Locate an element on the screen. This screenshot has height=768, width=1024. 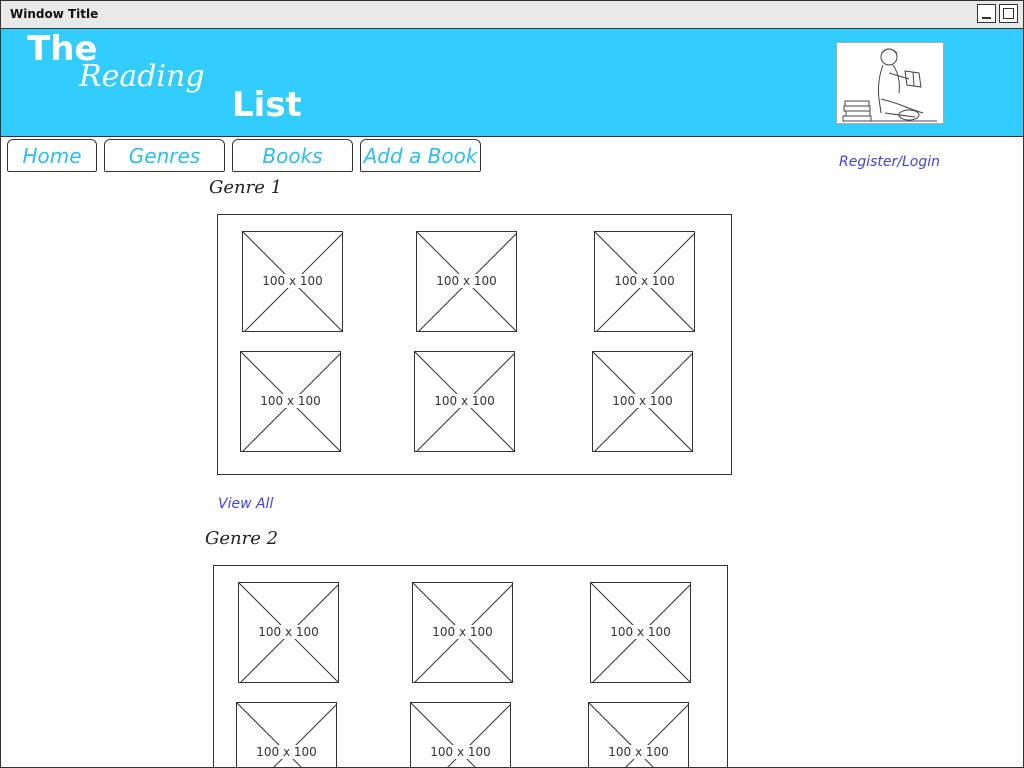
tab-home: Home is located at coordinates (52, 155).